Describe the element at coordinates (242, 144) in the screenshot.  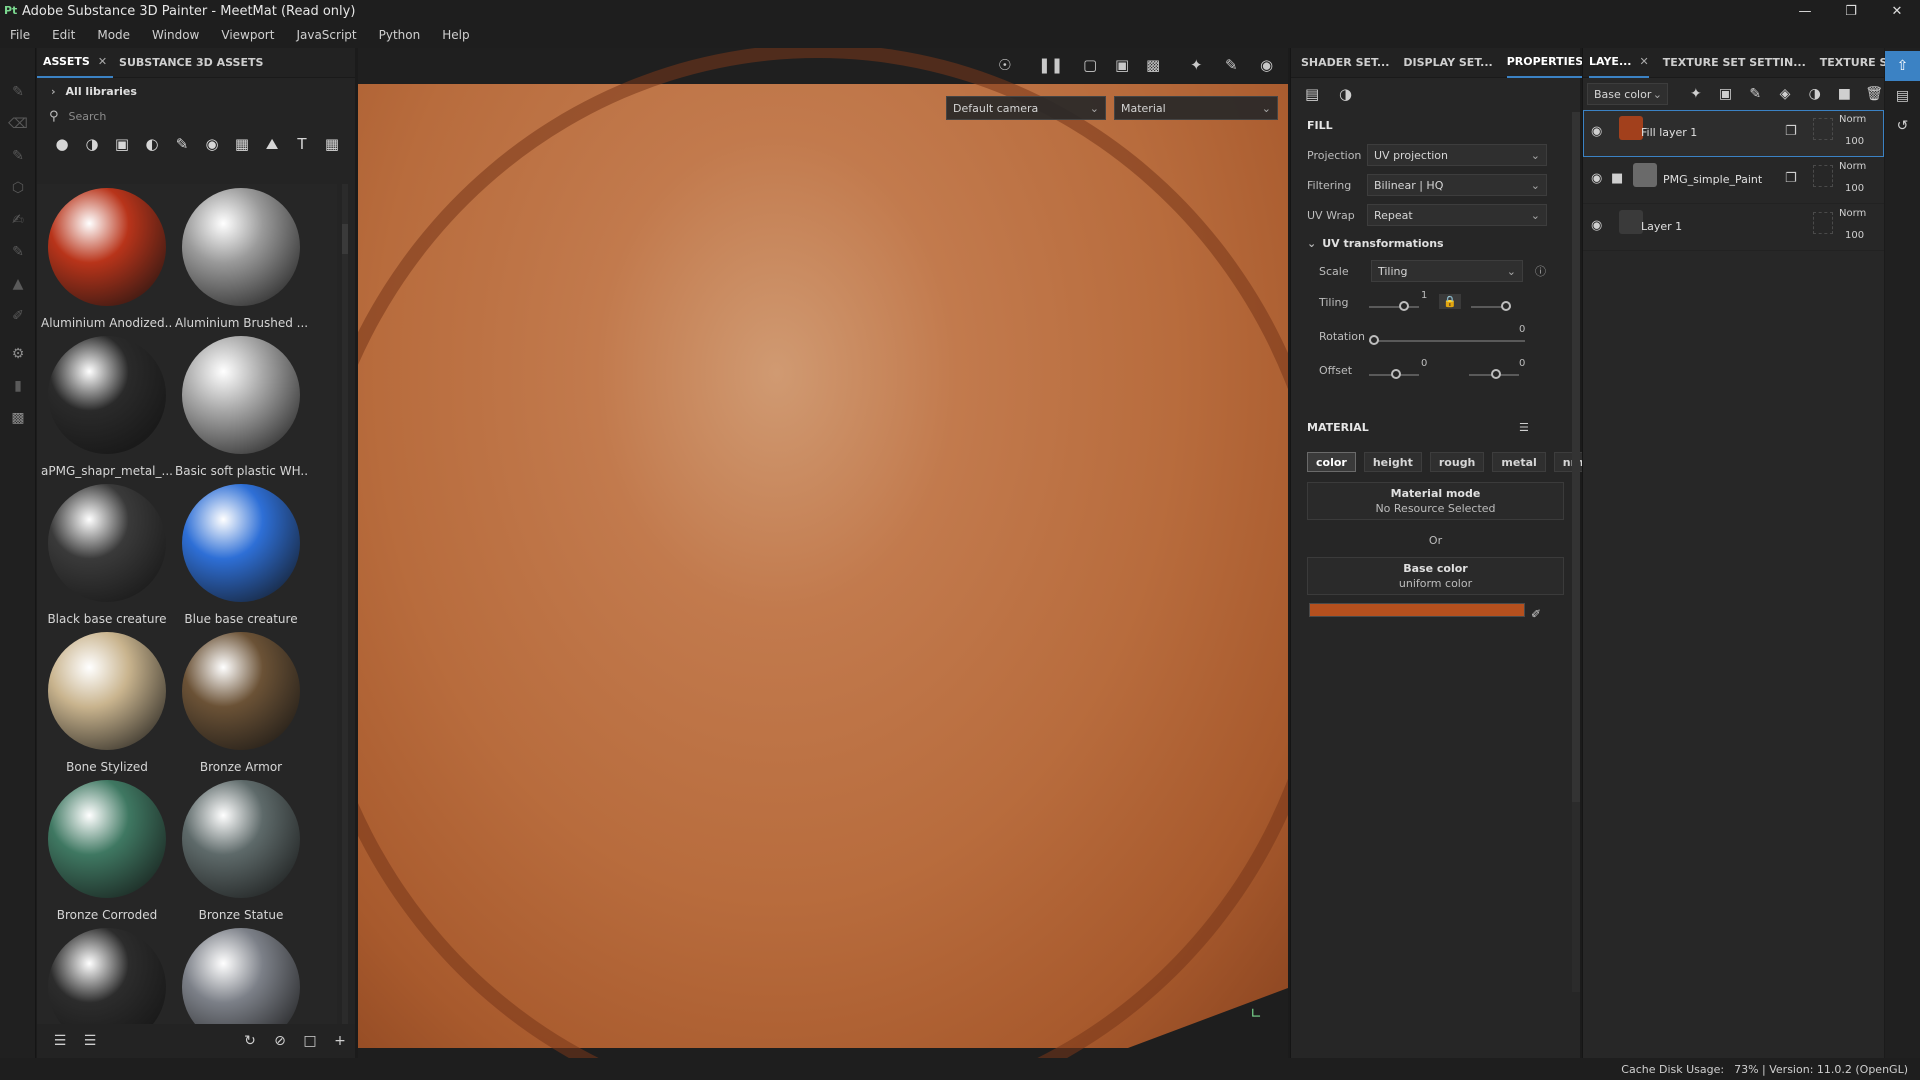
I see `filter-textures-icon: ▦` at that location.